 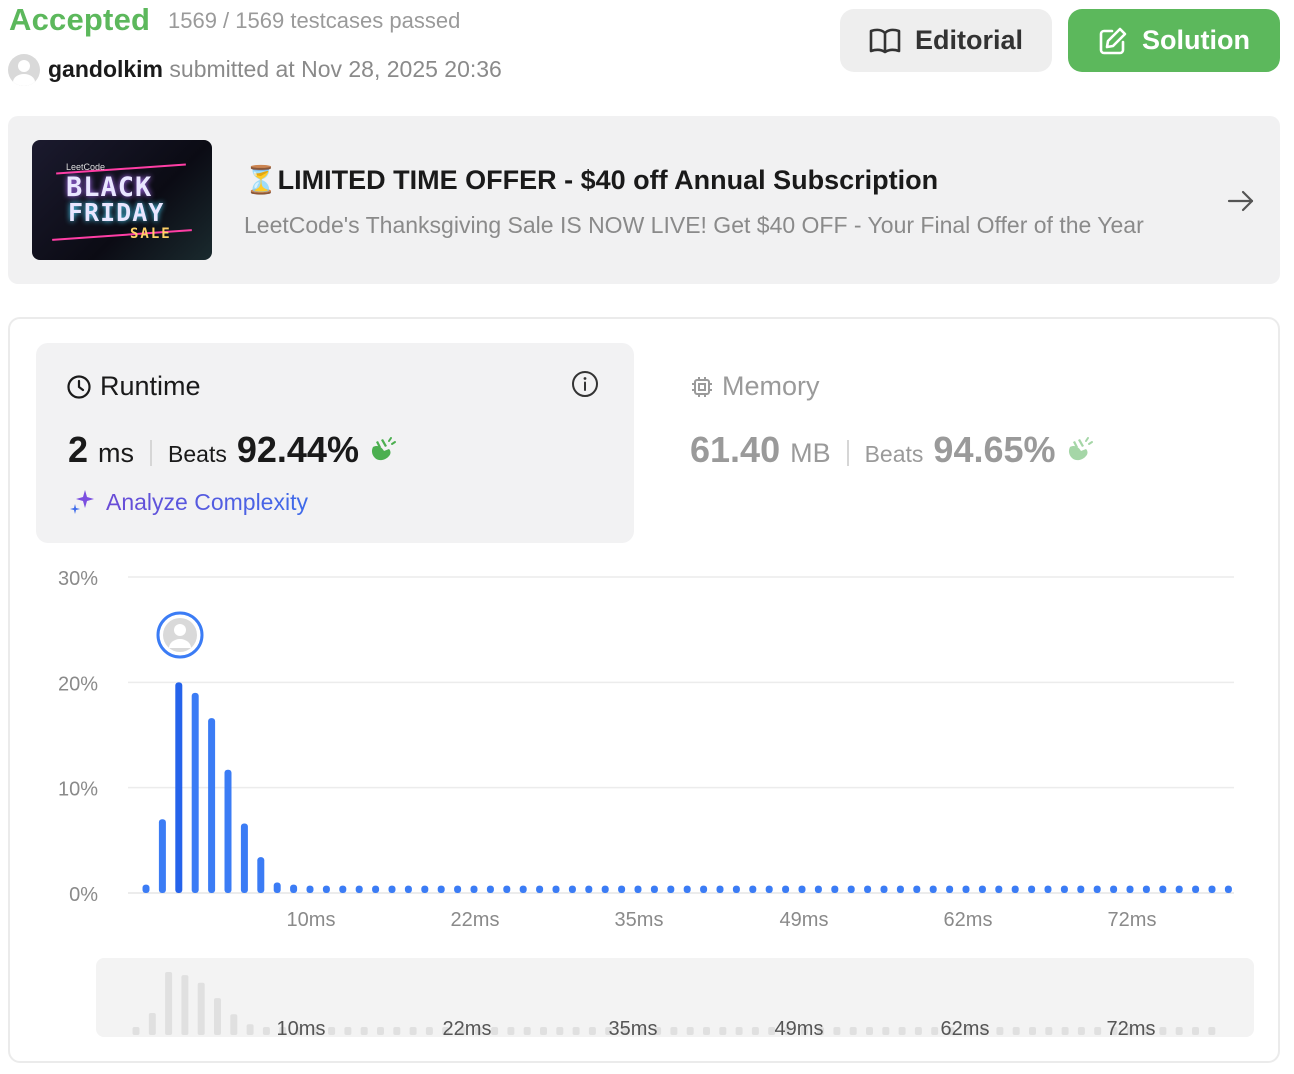 I want to click on memory-tab: Memory, so click(x=755, y=386).